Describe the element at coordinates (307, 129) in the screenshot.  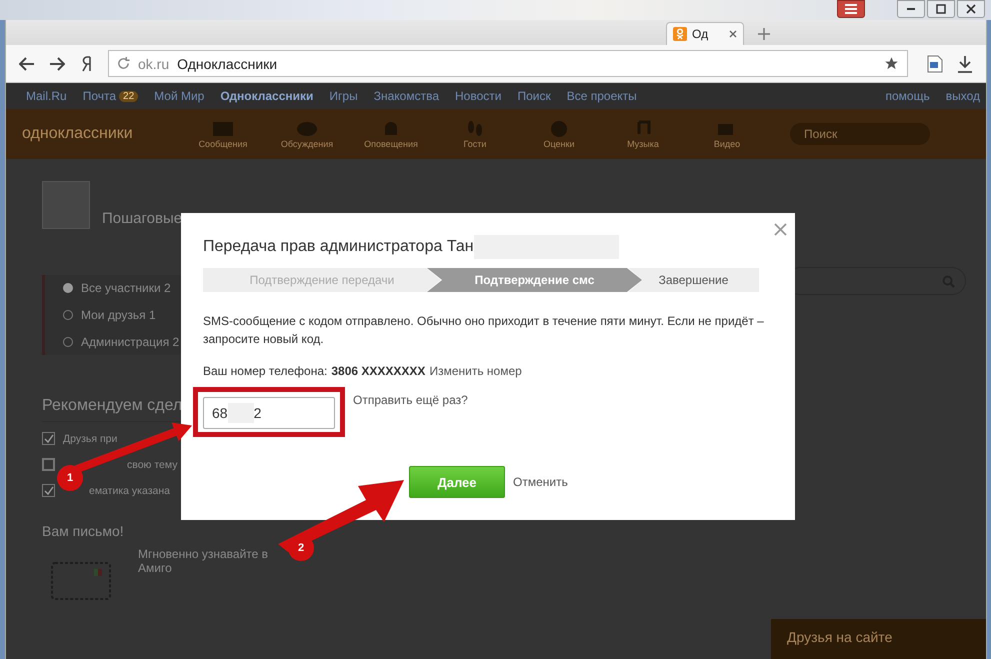
I see `speech-bubble-icon` at that location.